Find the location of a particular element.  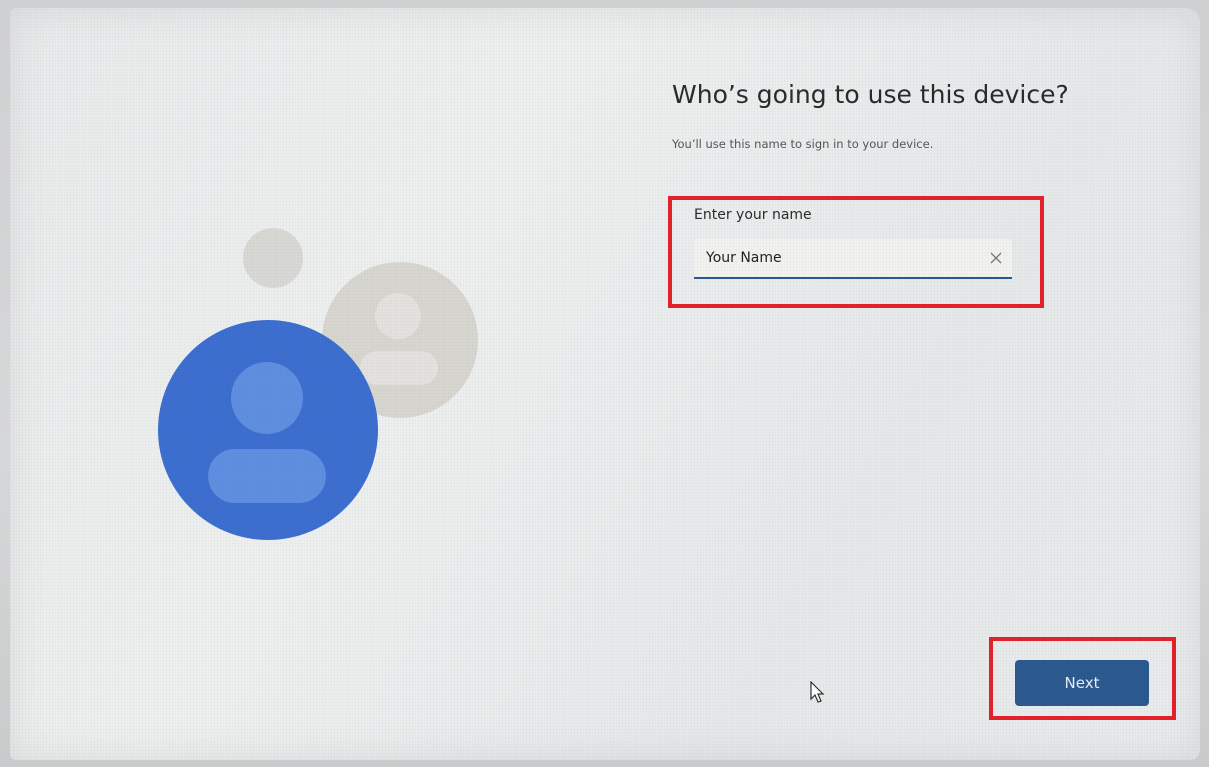

name-input-container is located at coordinates (853, 259).